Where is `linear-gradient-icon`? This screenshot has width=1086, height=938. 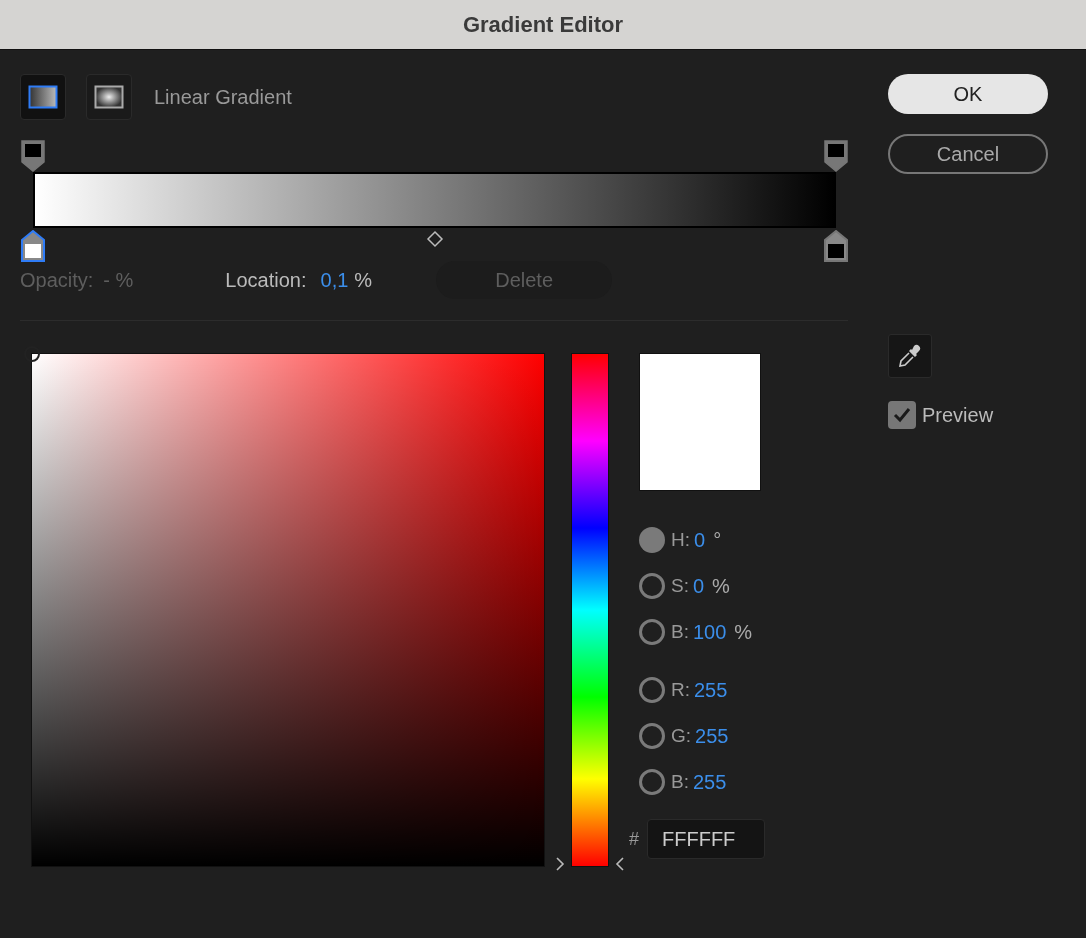
linear-gradient-icon is located at coordinates (43, 97).